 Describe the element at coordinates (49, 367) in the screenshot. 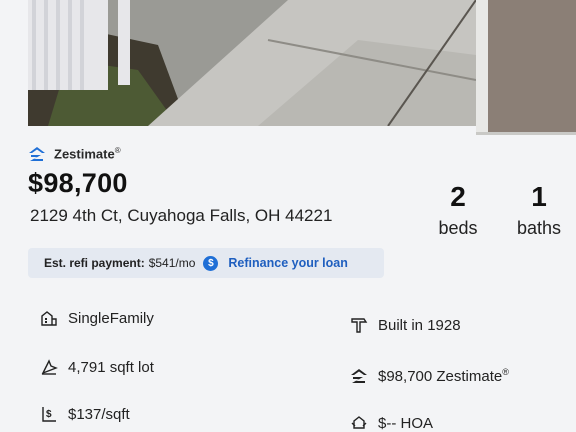

I see `lot-size-icon` at that location.